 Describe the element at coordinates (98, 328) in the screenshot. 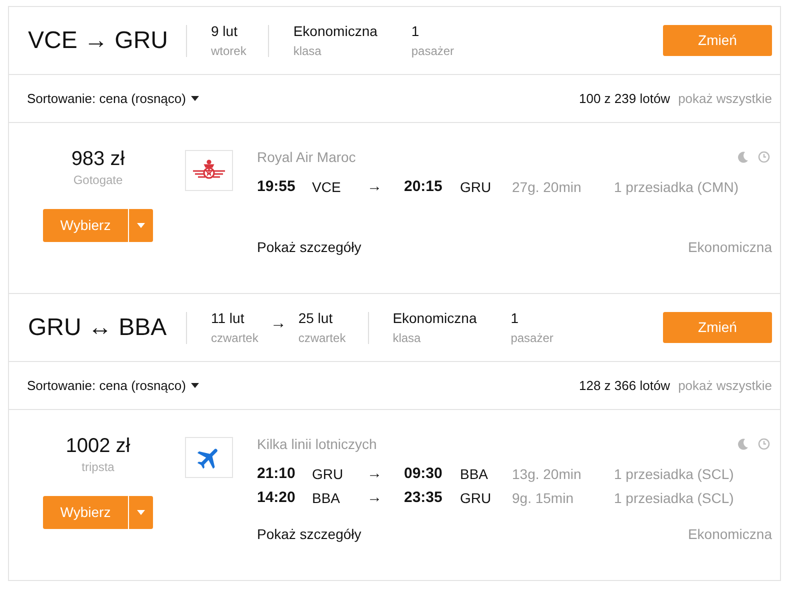

I see `route-title: GRU ↔ BBA` at that location.